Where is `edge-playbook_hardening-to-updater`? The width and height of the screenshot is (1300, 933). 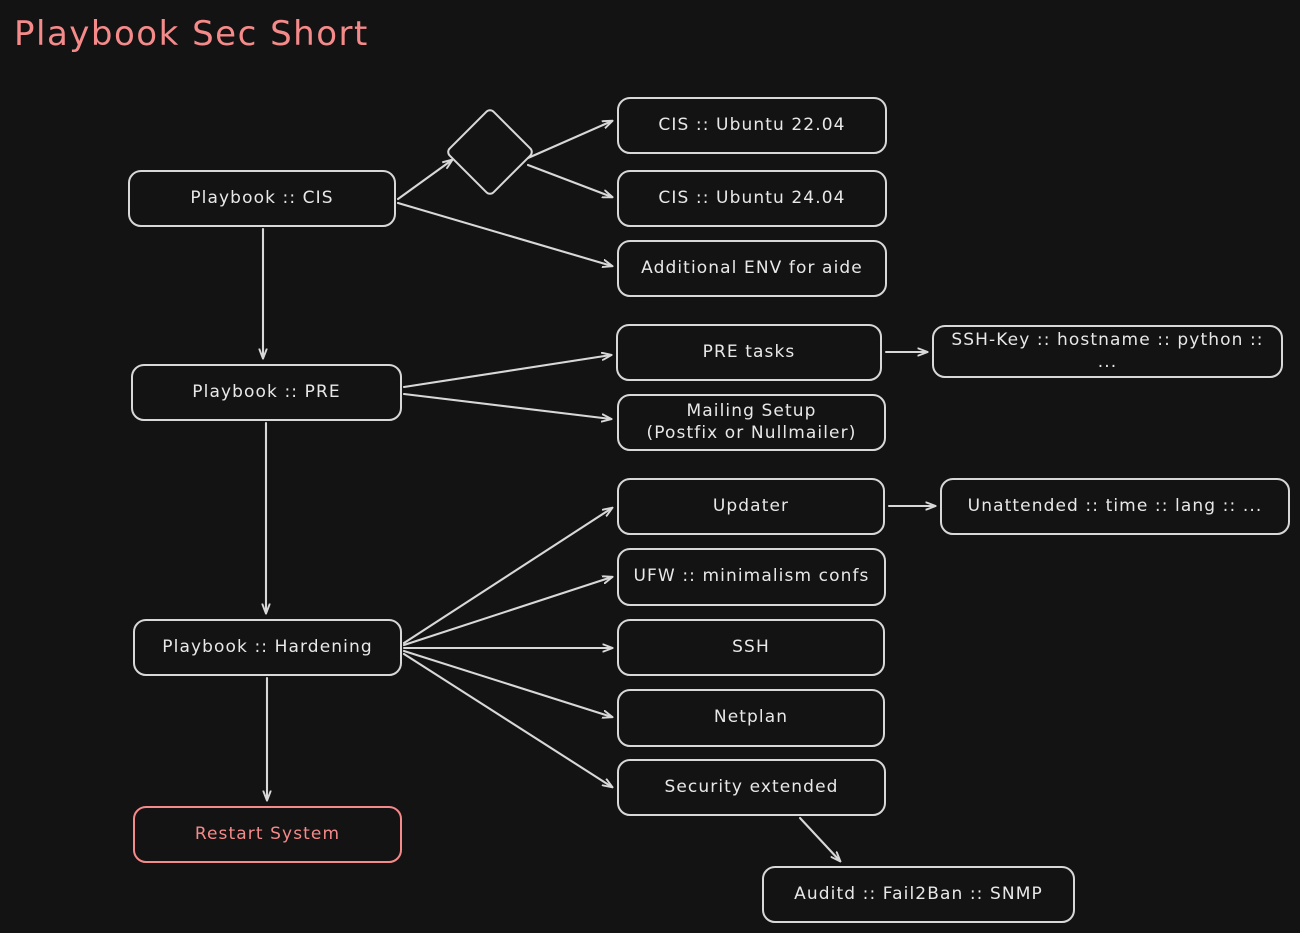
edge-playbook_hardening-to-updater is located at coordinates (508, 575).